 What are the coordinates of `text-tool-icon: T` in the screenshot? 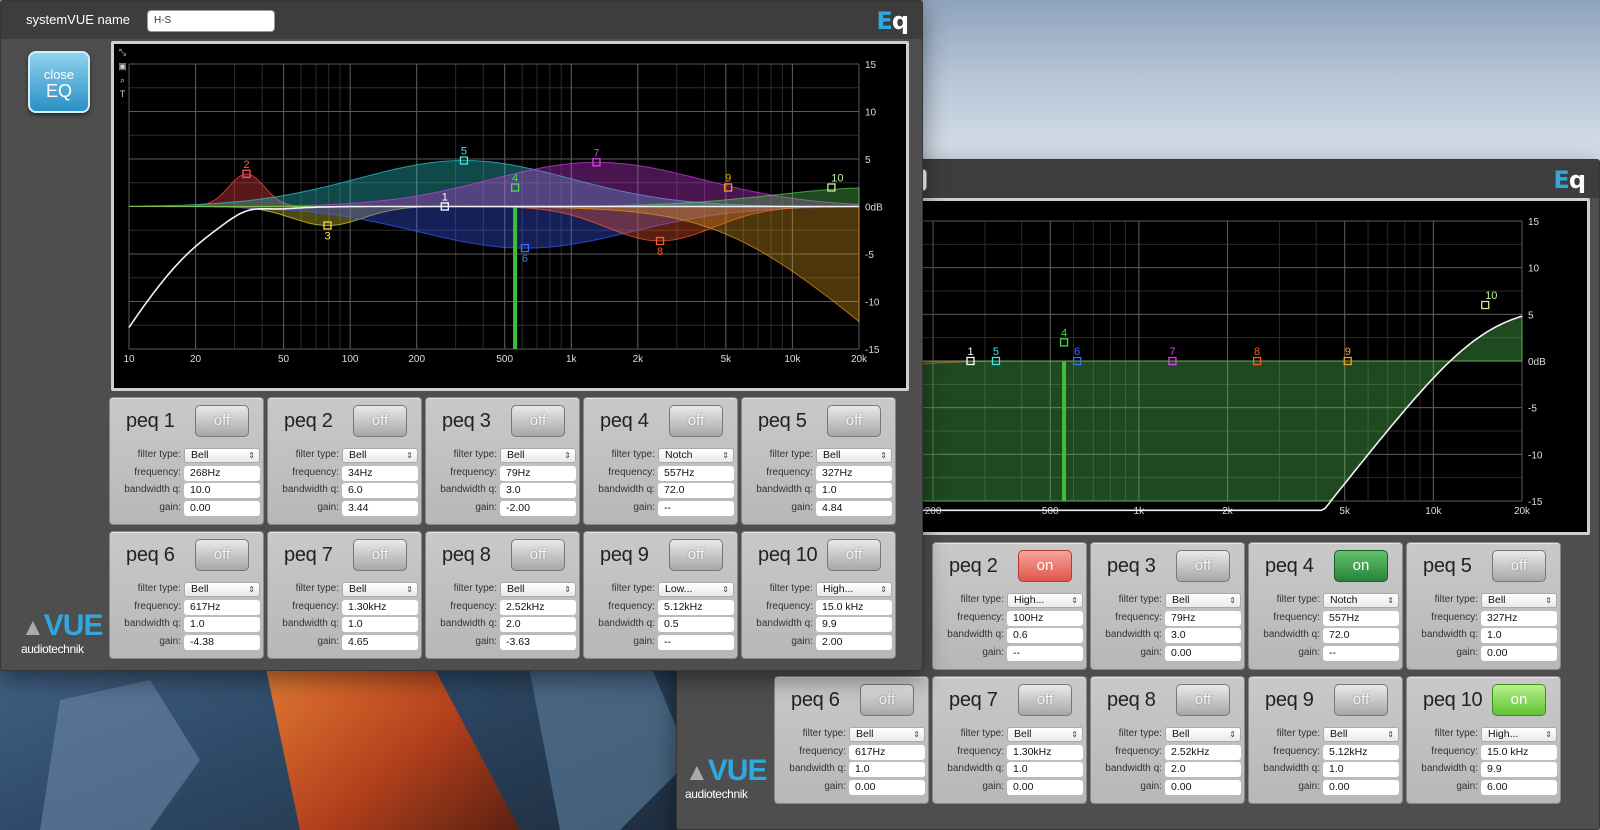 It's located at (122, 94).